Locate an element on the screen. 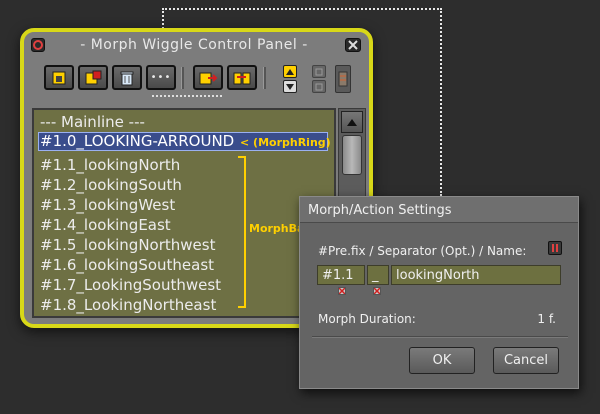 The height and width of the screenshot is (414, 600). morph-balls-bracket is located at coordinates (242, 232).